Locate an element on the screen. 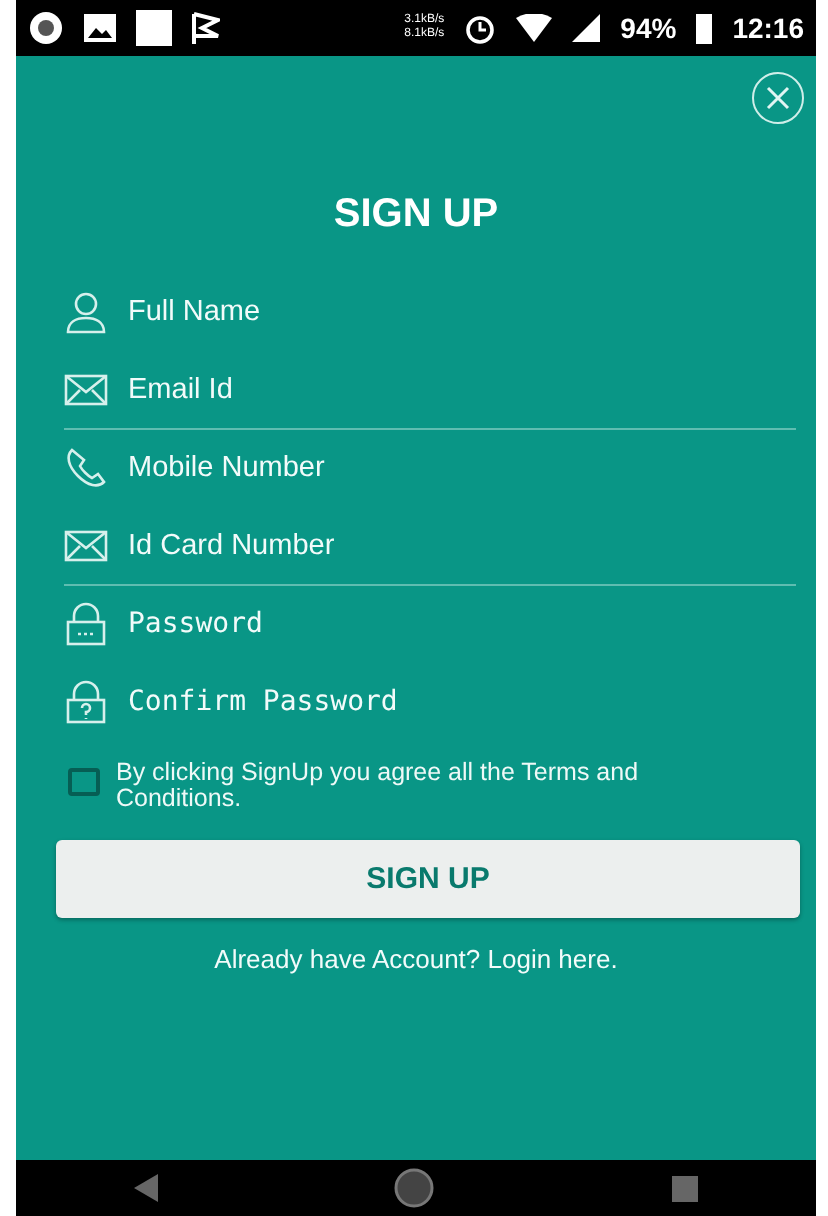 This screenshot has height=1216, width=828. lock-icon is located at coordinates (86, 624).